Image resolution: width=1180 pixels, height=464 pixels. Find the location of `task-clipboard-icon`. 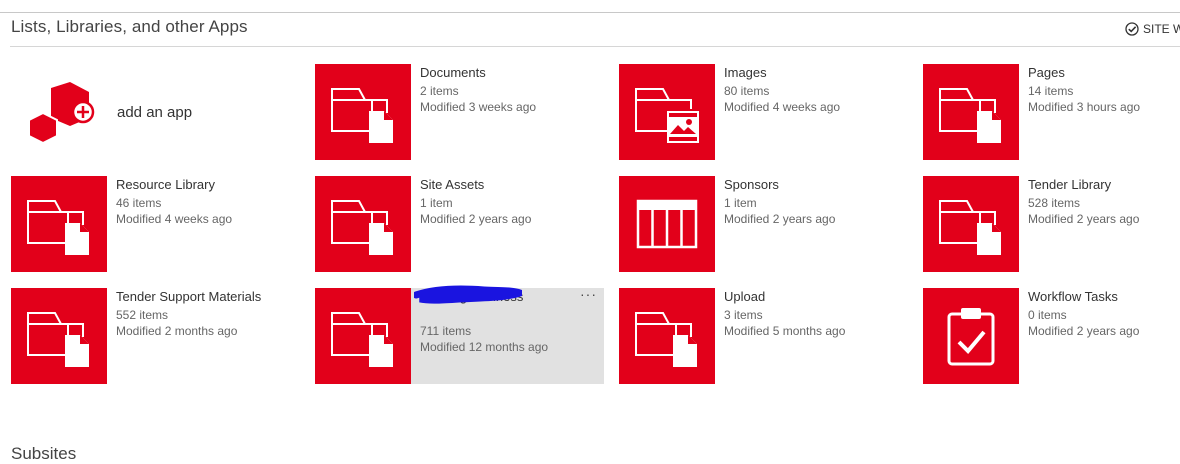

task-clipboard-icon is located at coordinates (971, 336).